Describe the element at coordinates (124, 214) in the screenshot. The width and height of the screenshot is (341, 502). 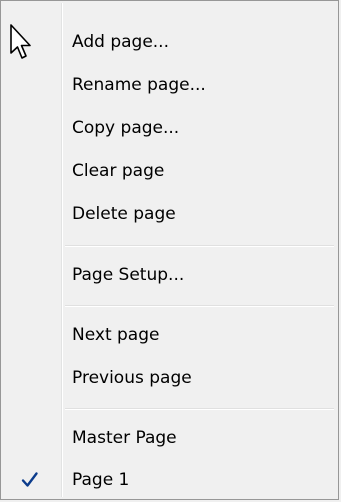
I see `menu-item-label: Delete page` at that location.